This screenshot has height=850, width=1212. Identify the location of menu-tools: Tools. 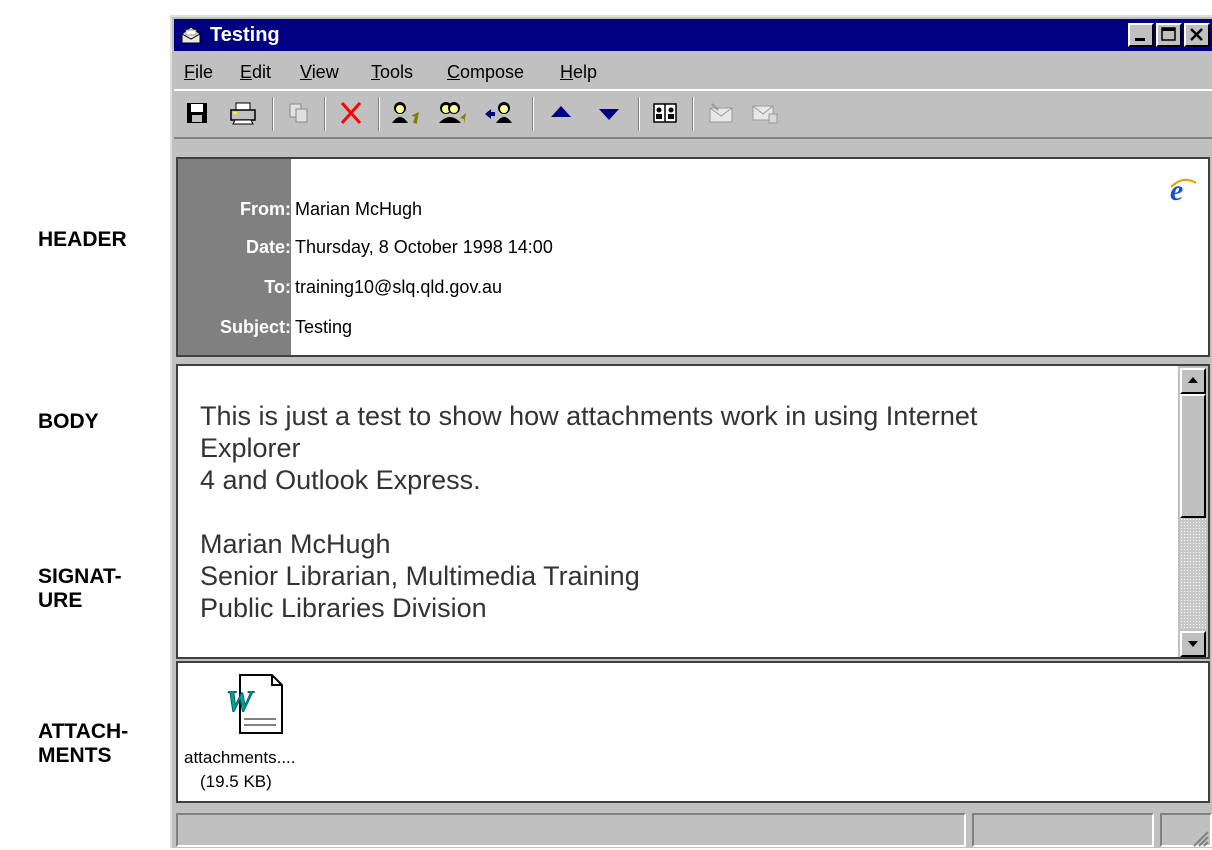
(392, 72).